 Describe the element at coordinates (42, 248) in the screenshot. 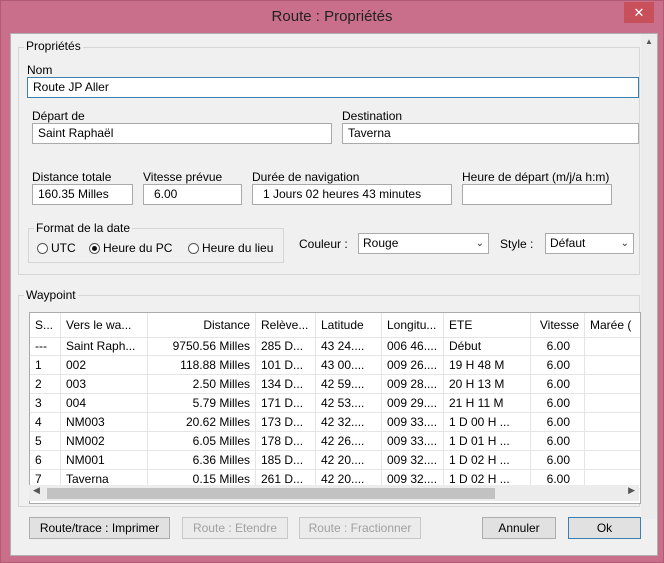

I see `radio-utc-dot` at that location.